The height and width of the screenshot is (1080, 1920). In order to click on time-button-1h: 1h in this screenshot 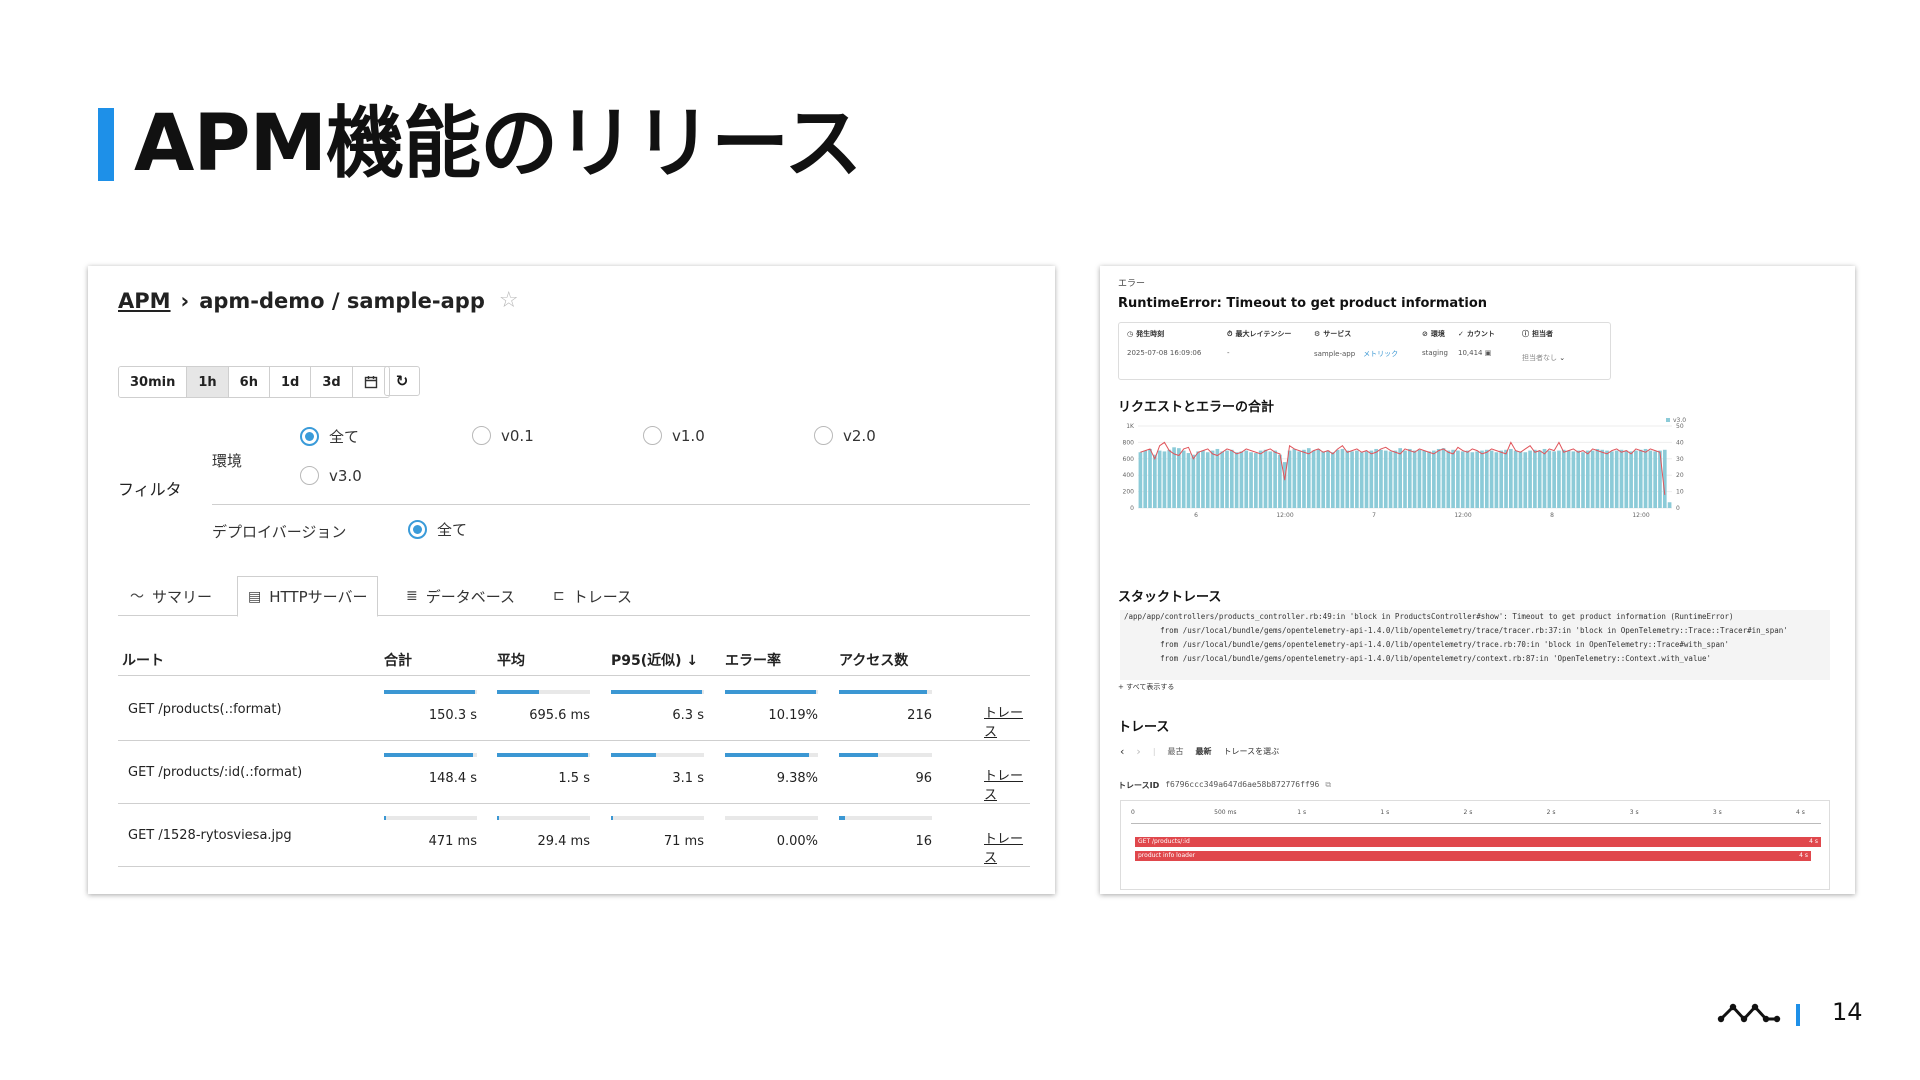, I will do `click(208, 382)`.